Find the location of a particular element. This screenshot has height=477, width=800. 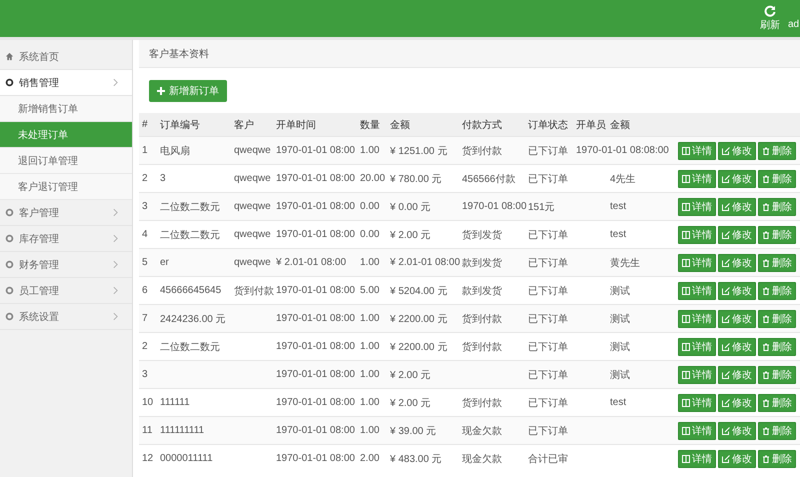

submenu-item: 未处理订单 is located at coordinates (66, 135).